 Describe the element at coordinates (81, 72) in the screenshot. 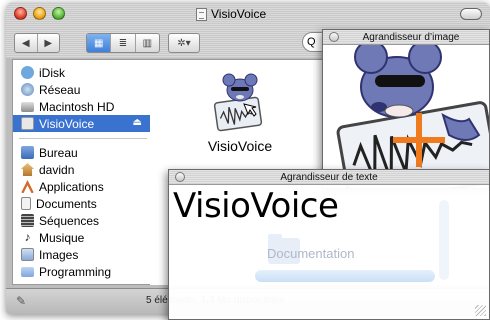

I see `sidebar-item-idisk: iDisk` at that location.